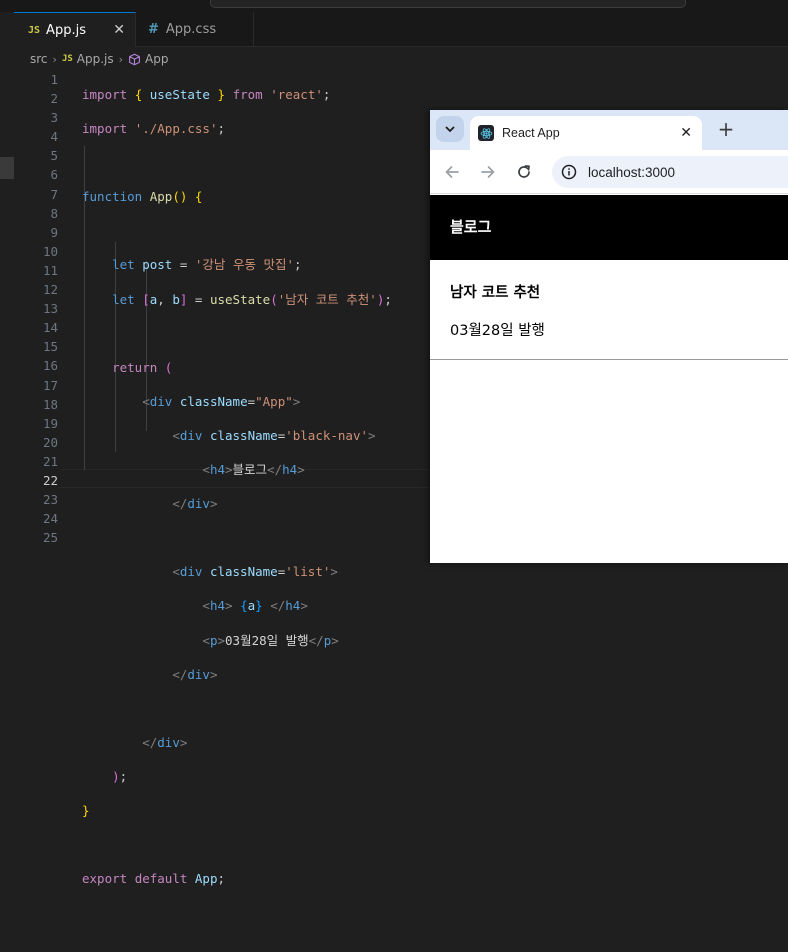 The height and width of the screenshot is (952, 788). What do you see at coordinates (586, 133) in the screenshot?
I see `browser-tab-react-app: React App ✕` at bounding box center [586, 133].